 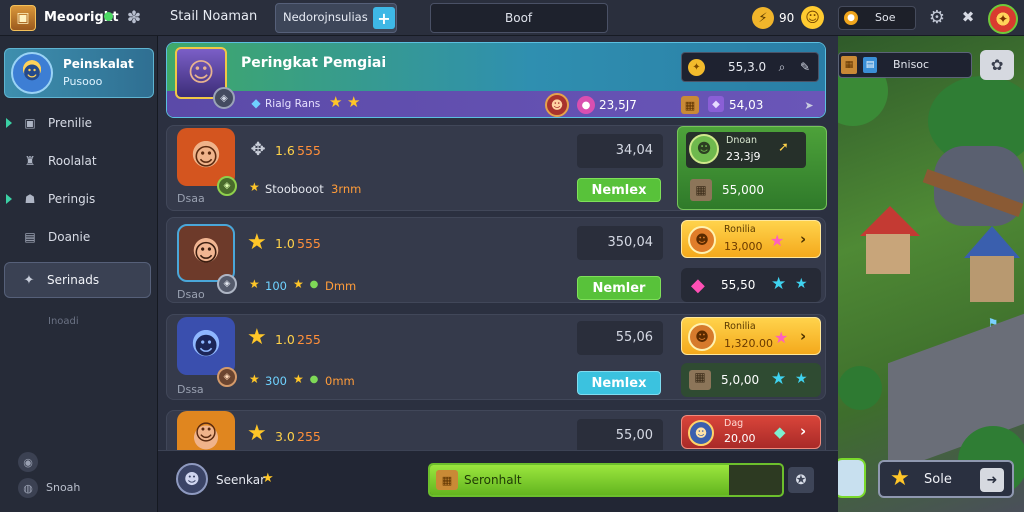 What do you see at coordinates (79, 200) in the screenshot?
I see `sidebar-item-peringis: ☗ Peringis` at bounding box center [79, 200].